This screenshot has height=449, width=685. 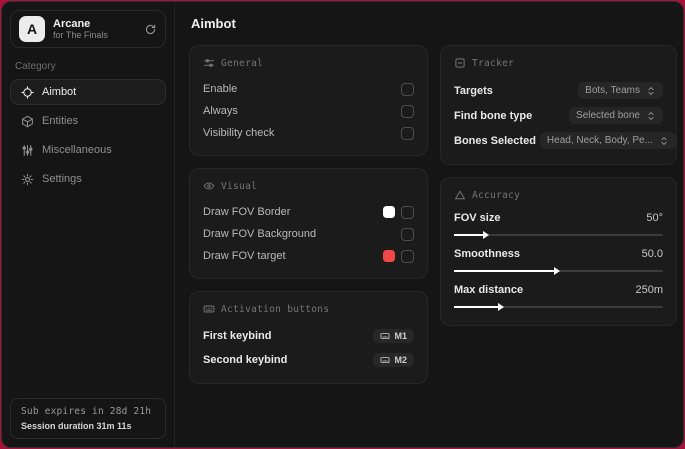 I want to click on slider-value: 50°, so click(x=654, y=218).